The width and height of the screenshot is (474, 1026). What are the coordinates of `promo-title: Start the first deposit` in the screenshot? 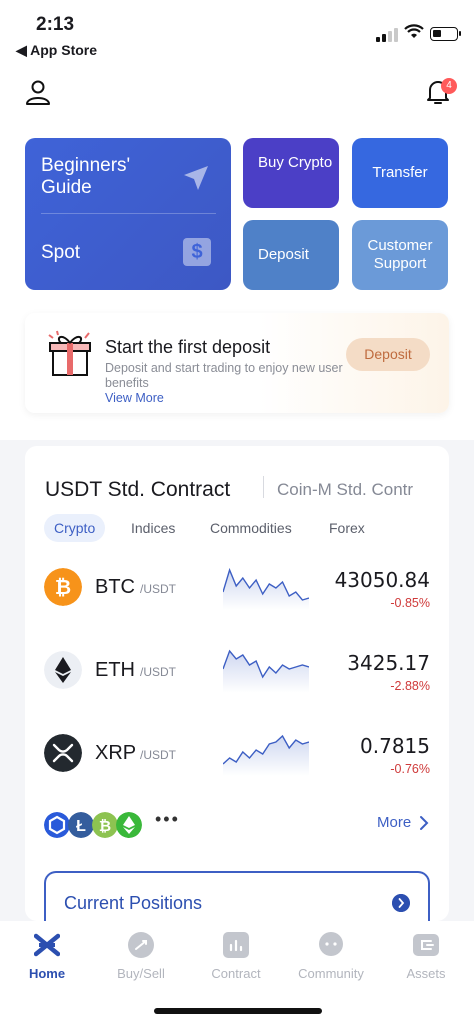 It's located at (188, 347).